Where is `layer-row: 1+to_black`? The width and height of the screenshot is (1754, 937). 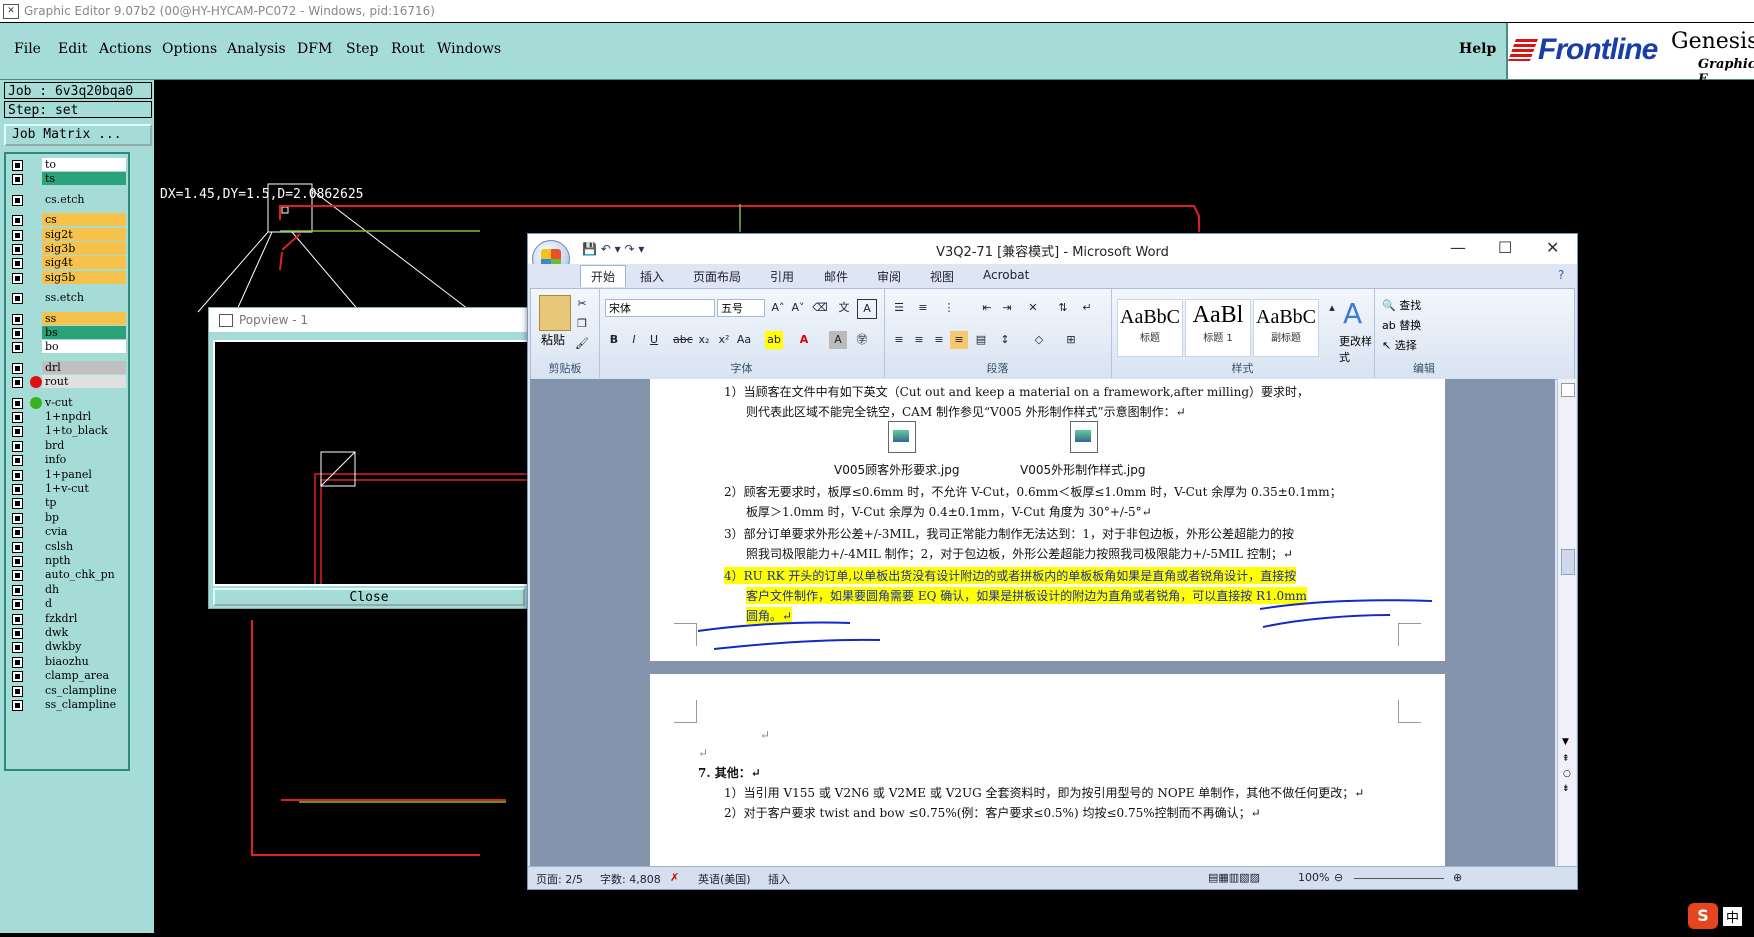 layer-row: 1+to_black is located at coordinates (67, 431).